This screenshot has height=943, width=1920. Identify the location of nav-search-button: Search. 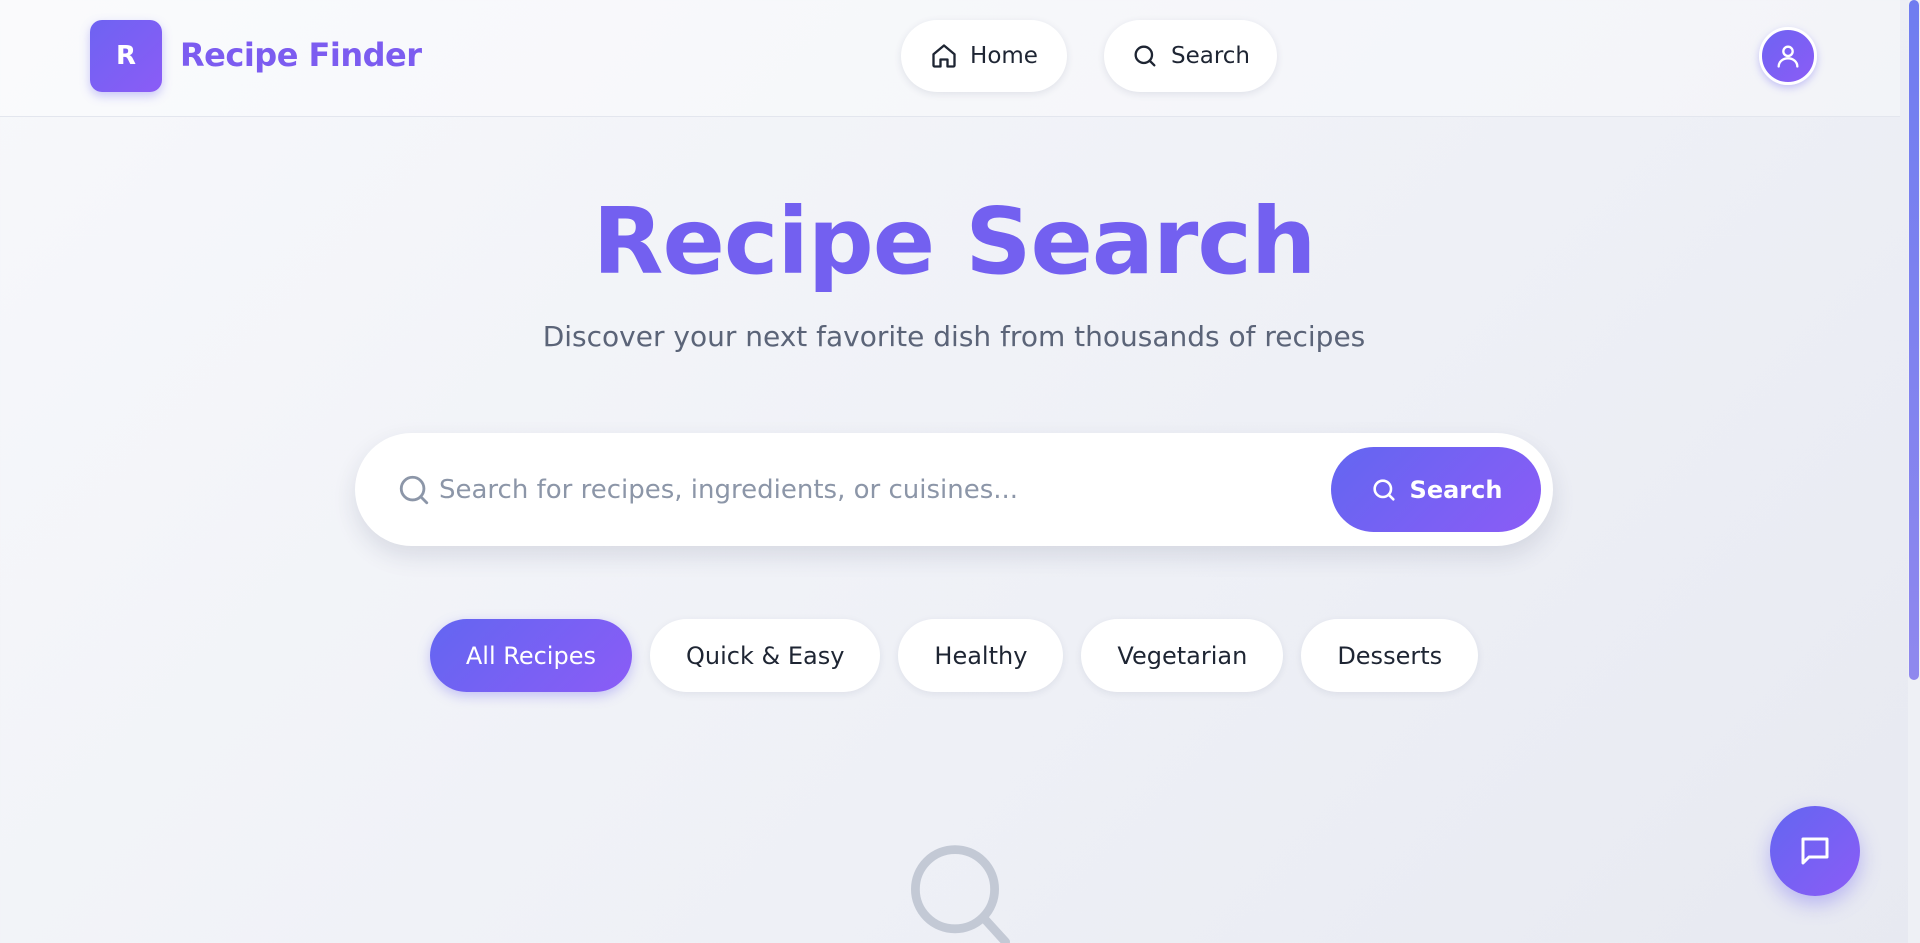
(1190, 56).